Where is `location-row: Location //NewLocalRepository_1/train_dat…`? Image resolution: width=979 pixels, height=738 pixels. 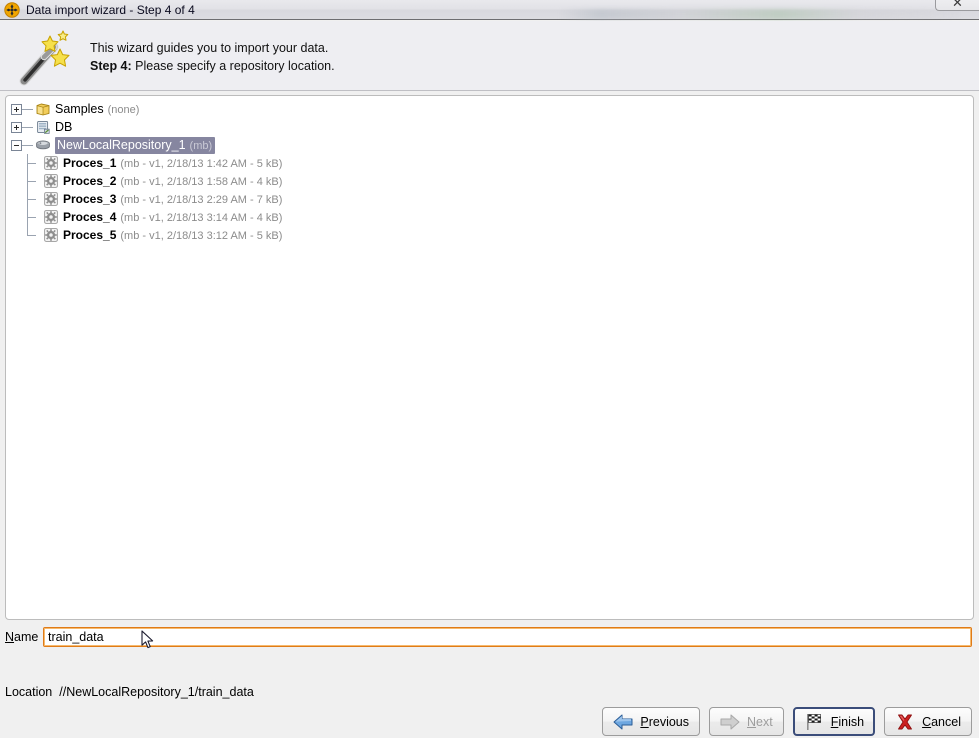 location-row: Location //NewLocalRepository_1/train_dat… is located at coordinates (129, 692).